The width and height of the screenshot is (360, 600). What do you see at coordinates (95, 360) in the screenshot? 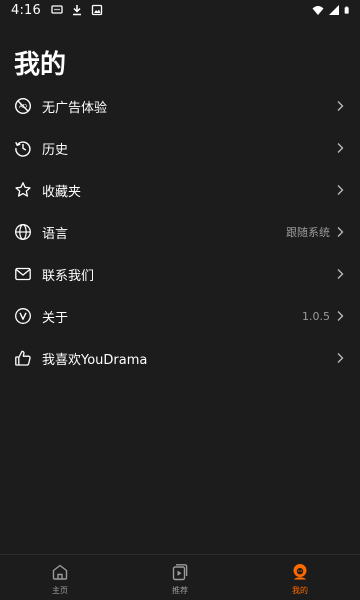
I see `menu-label: 我喜欢YouDrama` at bounding box center [95, 360].